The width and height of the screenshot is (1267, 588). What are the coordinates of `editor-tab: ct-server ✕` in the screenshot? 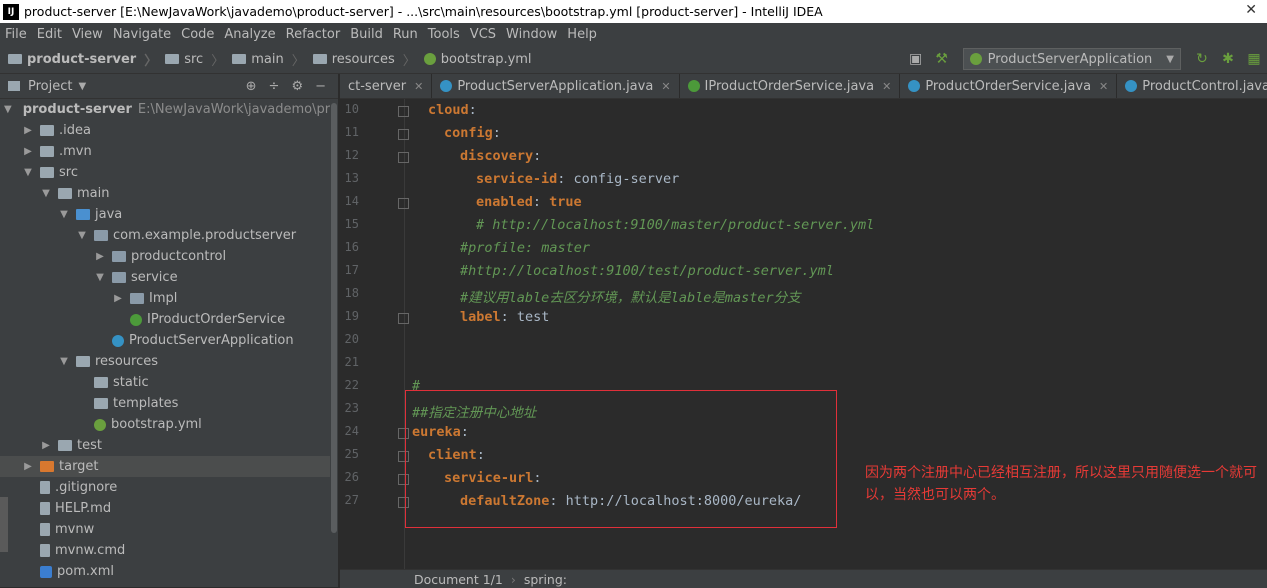 It's located at (386, 86).